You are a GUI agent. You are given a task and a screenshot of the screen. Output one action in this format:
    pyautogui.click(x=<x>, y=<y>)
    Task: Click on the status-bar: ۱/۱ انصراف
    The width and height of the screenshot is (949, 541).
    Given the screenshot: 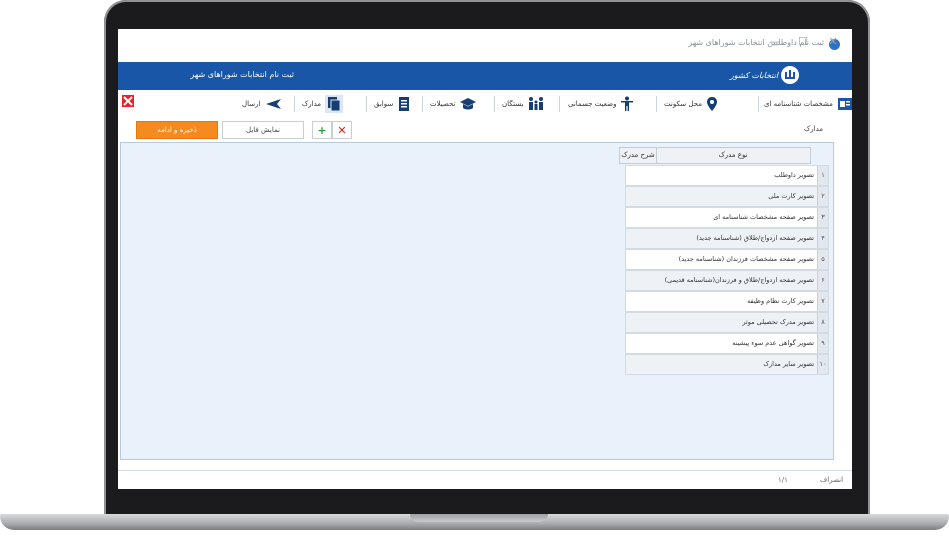 What is the action you would take?
    pyautogui.click(x=485, y=479)
    